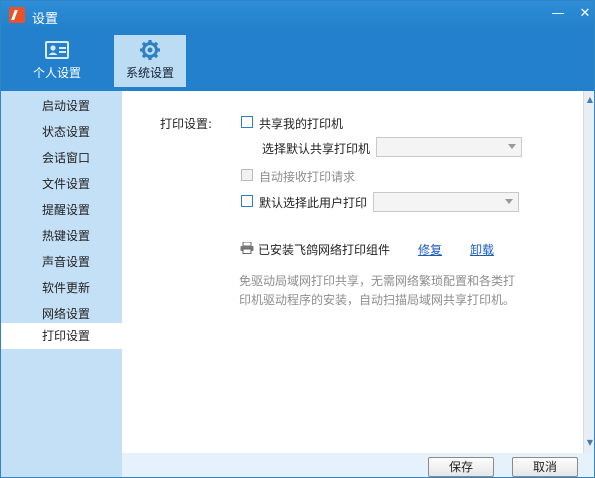  Describe the element at coordinates (247, 122) in the screenshot. I see `share-printer-checkbox` at that location.